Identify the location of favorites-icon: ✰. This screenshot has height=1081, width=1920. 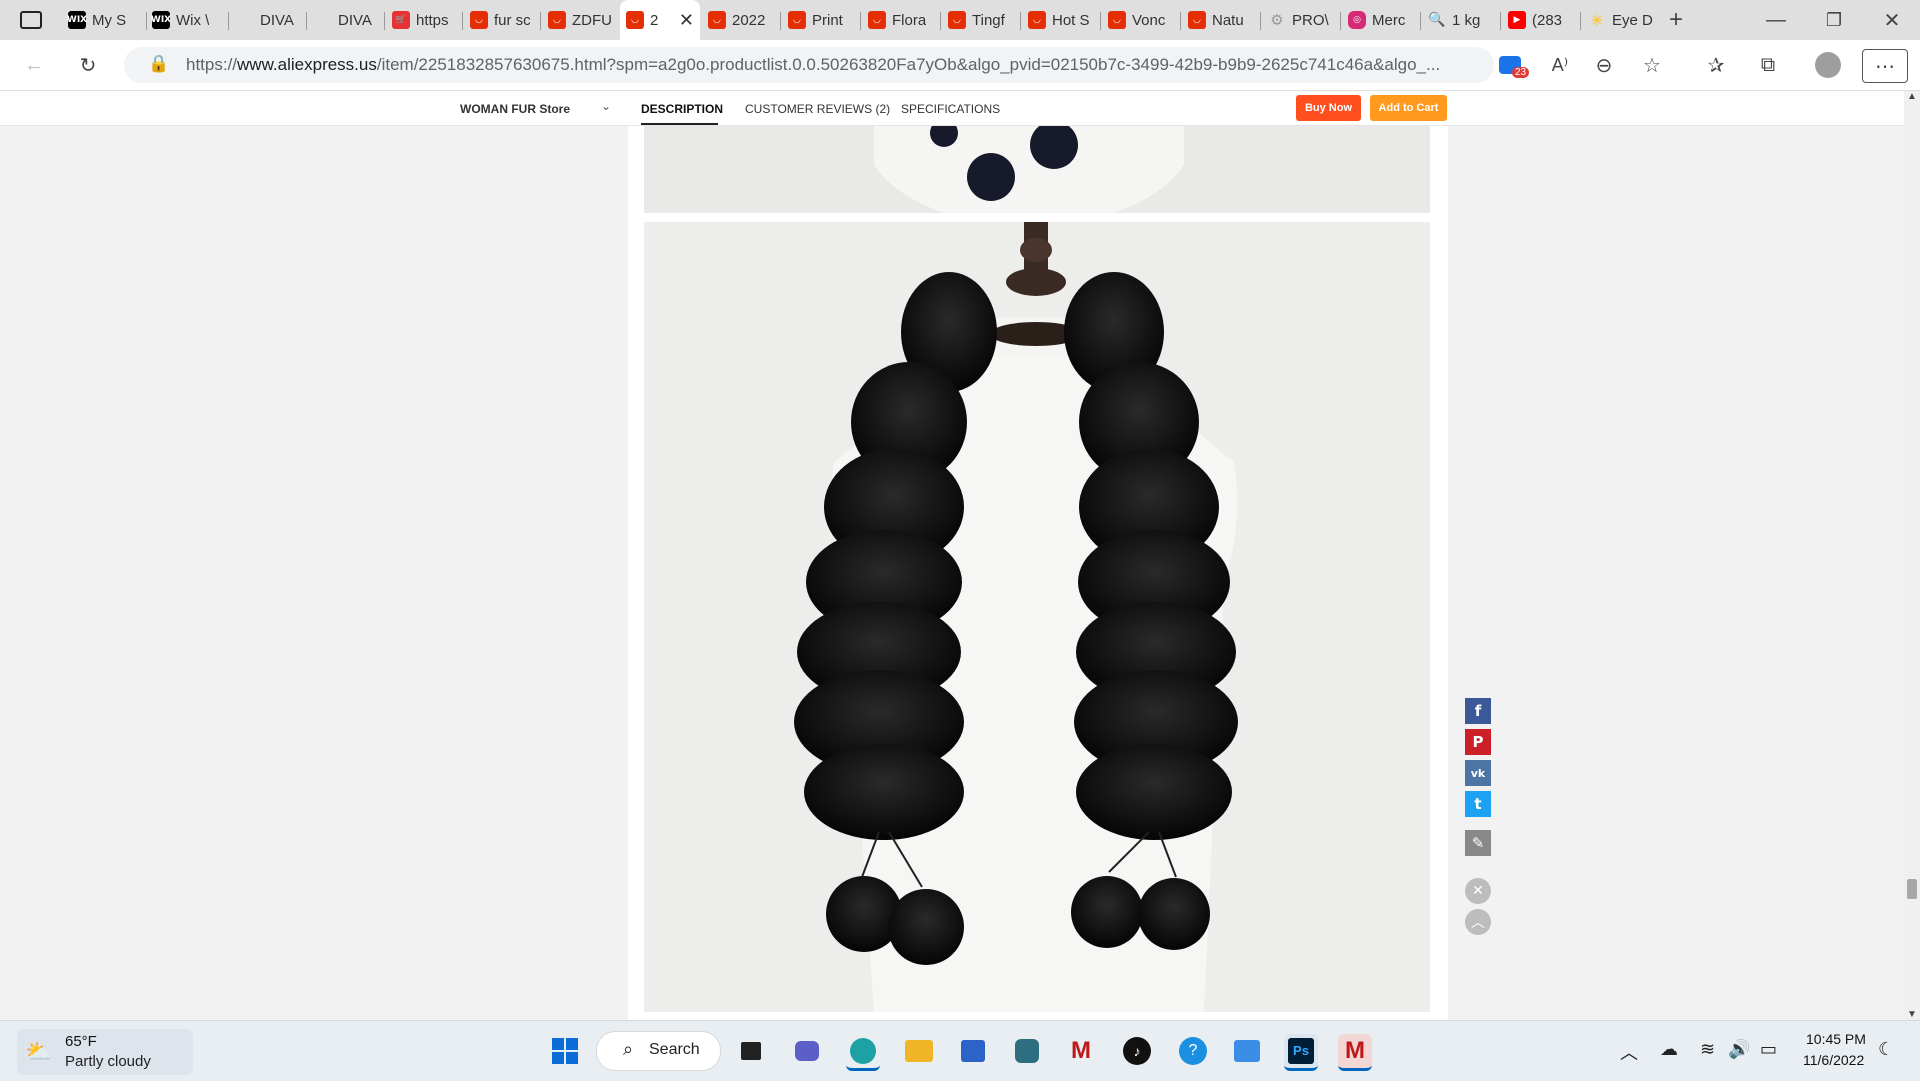
(1716, 65).